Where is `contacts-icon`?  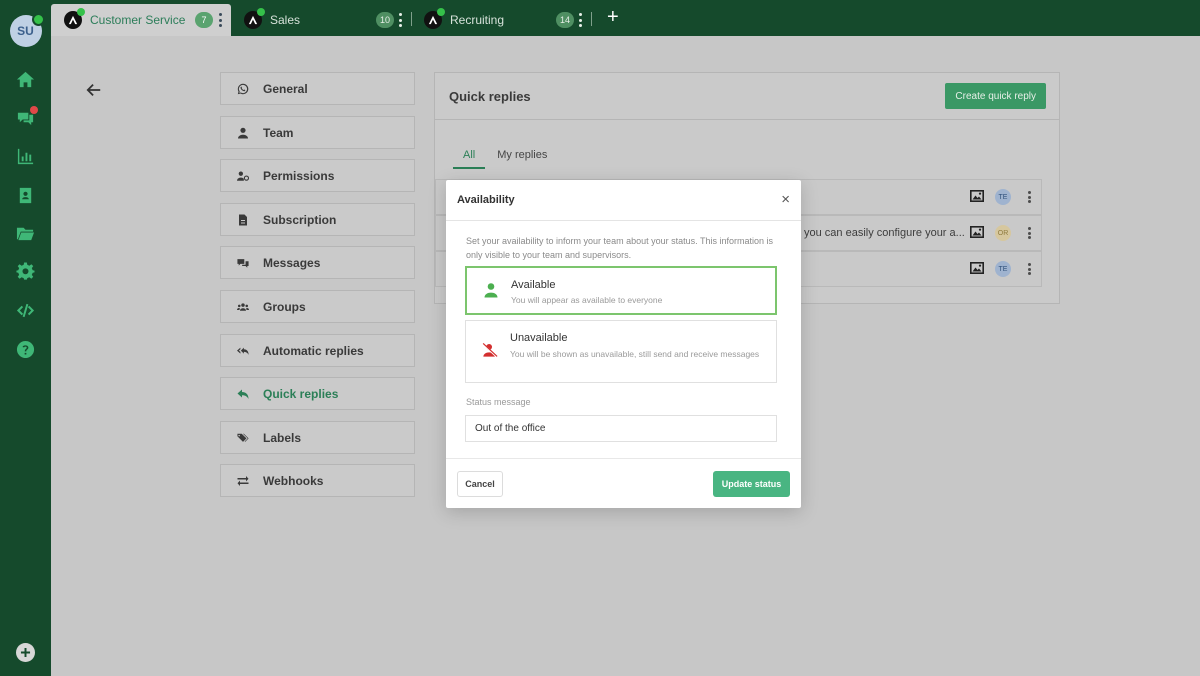
contacts-icon is located at coordinates (25, 195).